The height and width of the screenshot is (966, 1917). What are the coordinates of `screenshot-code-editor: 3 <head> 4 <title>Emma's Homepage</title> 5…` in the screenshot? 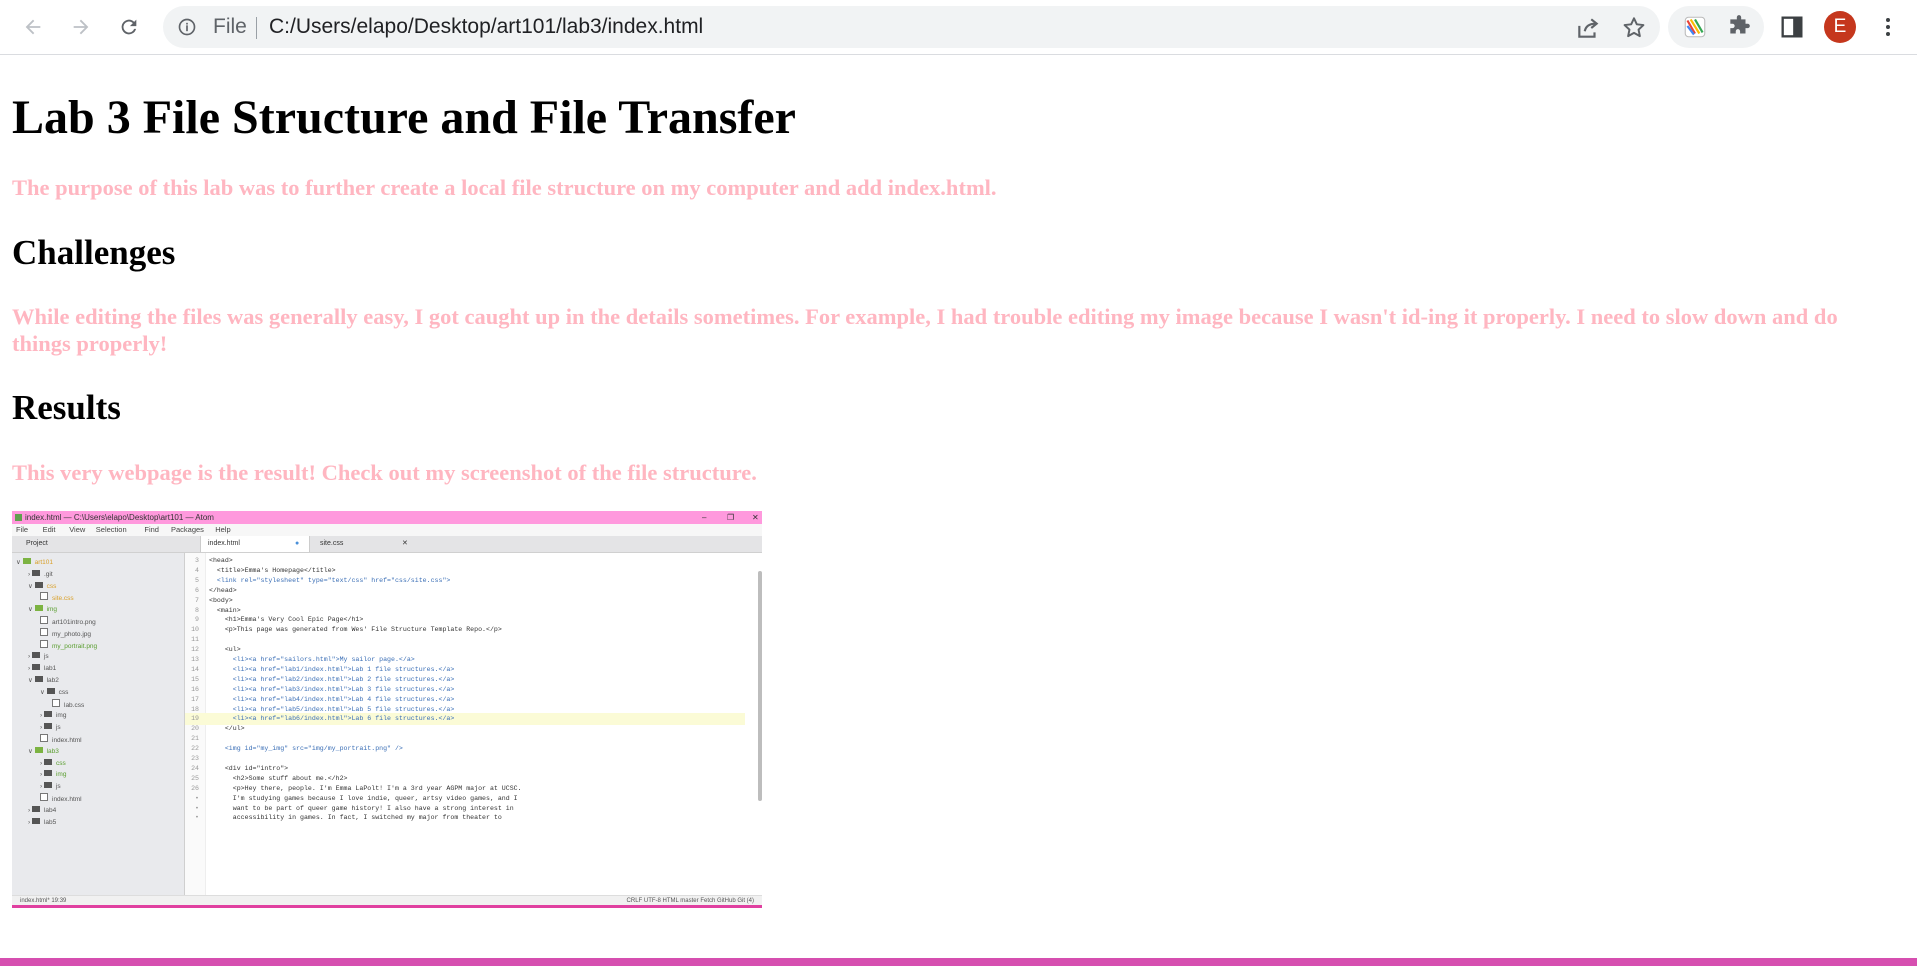 It's located at (473, 724).